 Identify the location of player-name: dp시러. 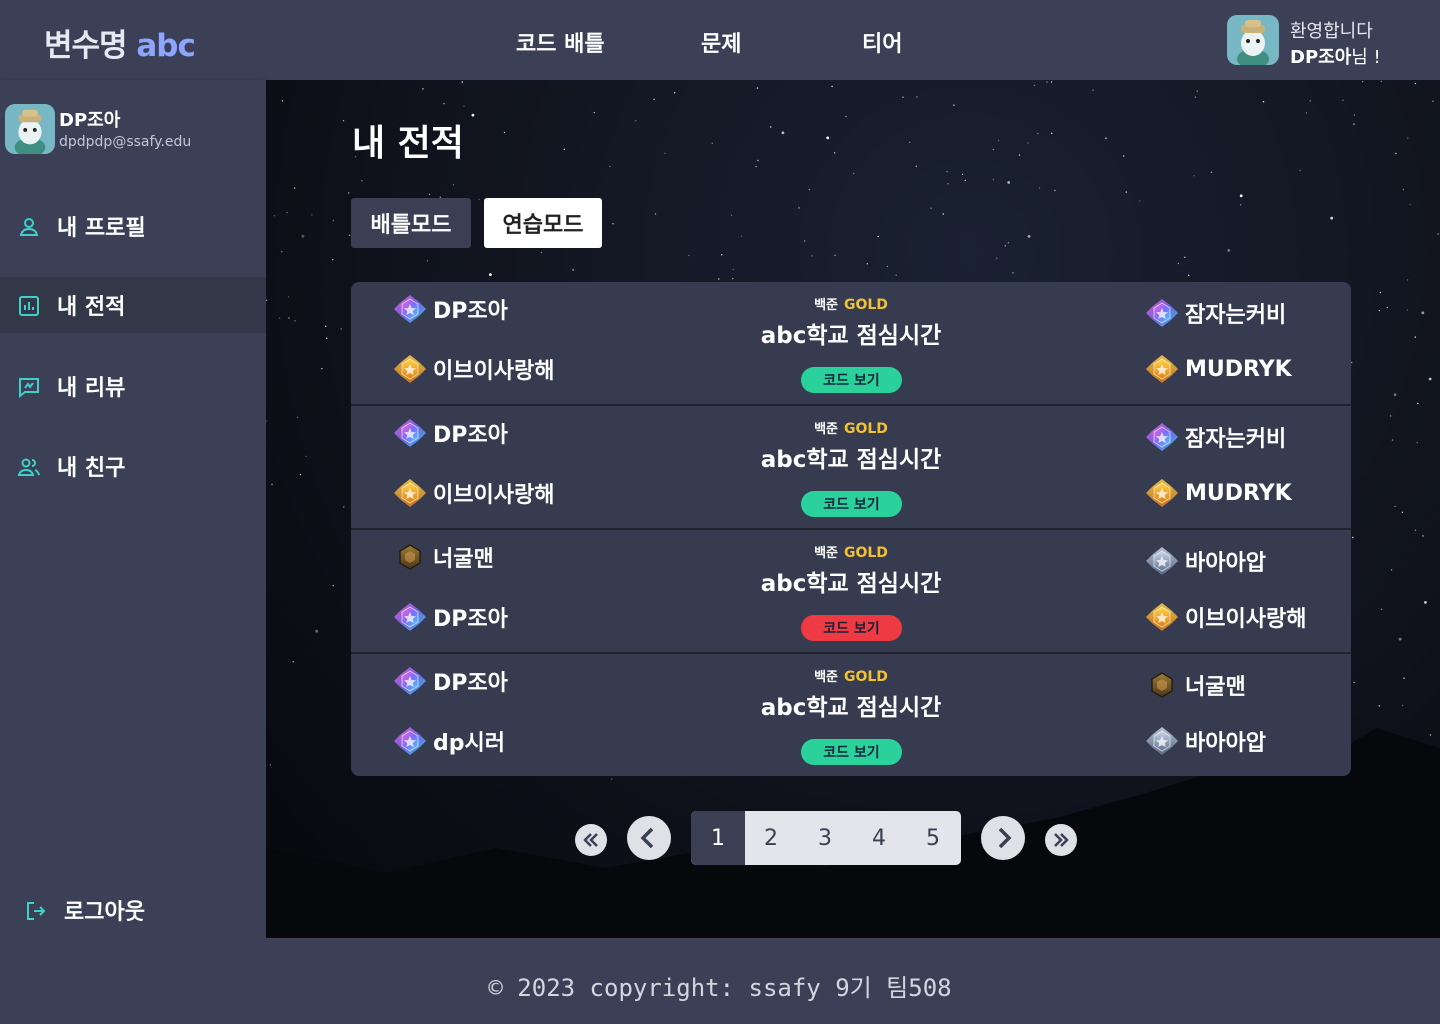
(469, 743).